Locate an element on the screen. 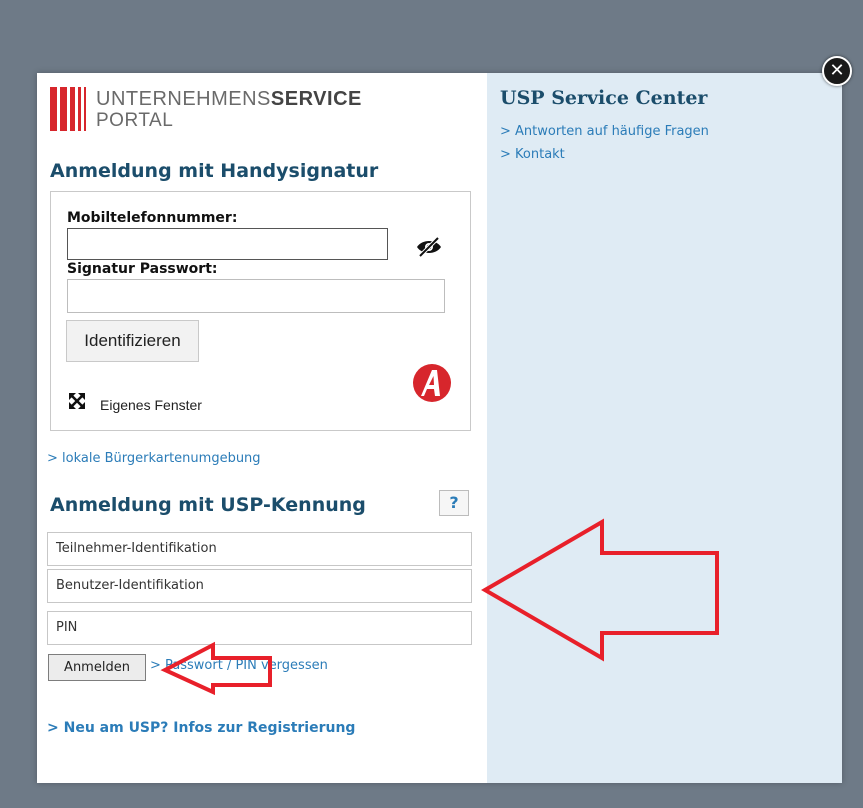 The height and width of the screenshot is (808, 863). usp-logo: UNTERNEHMENSSERVICE PORTAL is located at coordinates (215, 110).